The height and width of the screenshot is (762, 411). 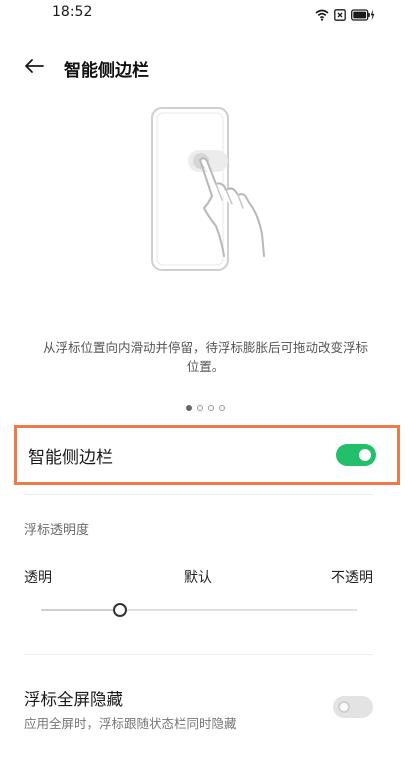 I want to click on fullscreen-hide-title: 浮标全屏隐藏, so click(x=73, y=699).